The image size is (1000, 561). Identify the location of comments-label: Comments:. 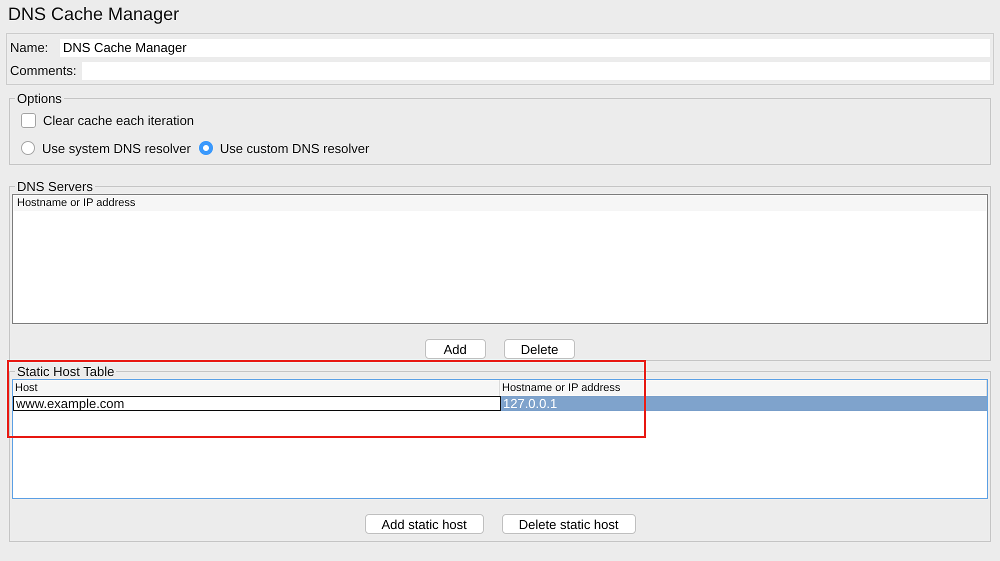
(44, 70).